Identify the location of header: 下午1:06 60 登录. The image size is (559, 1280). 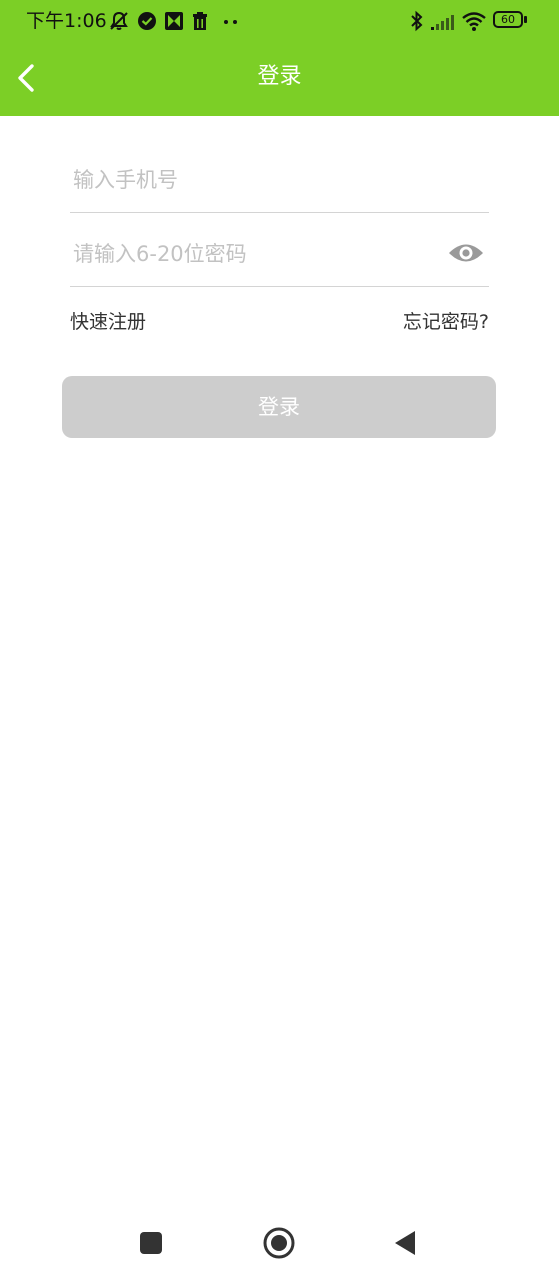
(279, 58).